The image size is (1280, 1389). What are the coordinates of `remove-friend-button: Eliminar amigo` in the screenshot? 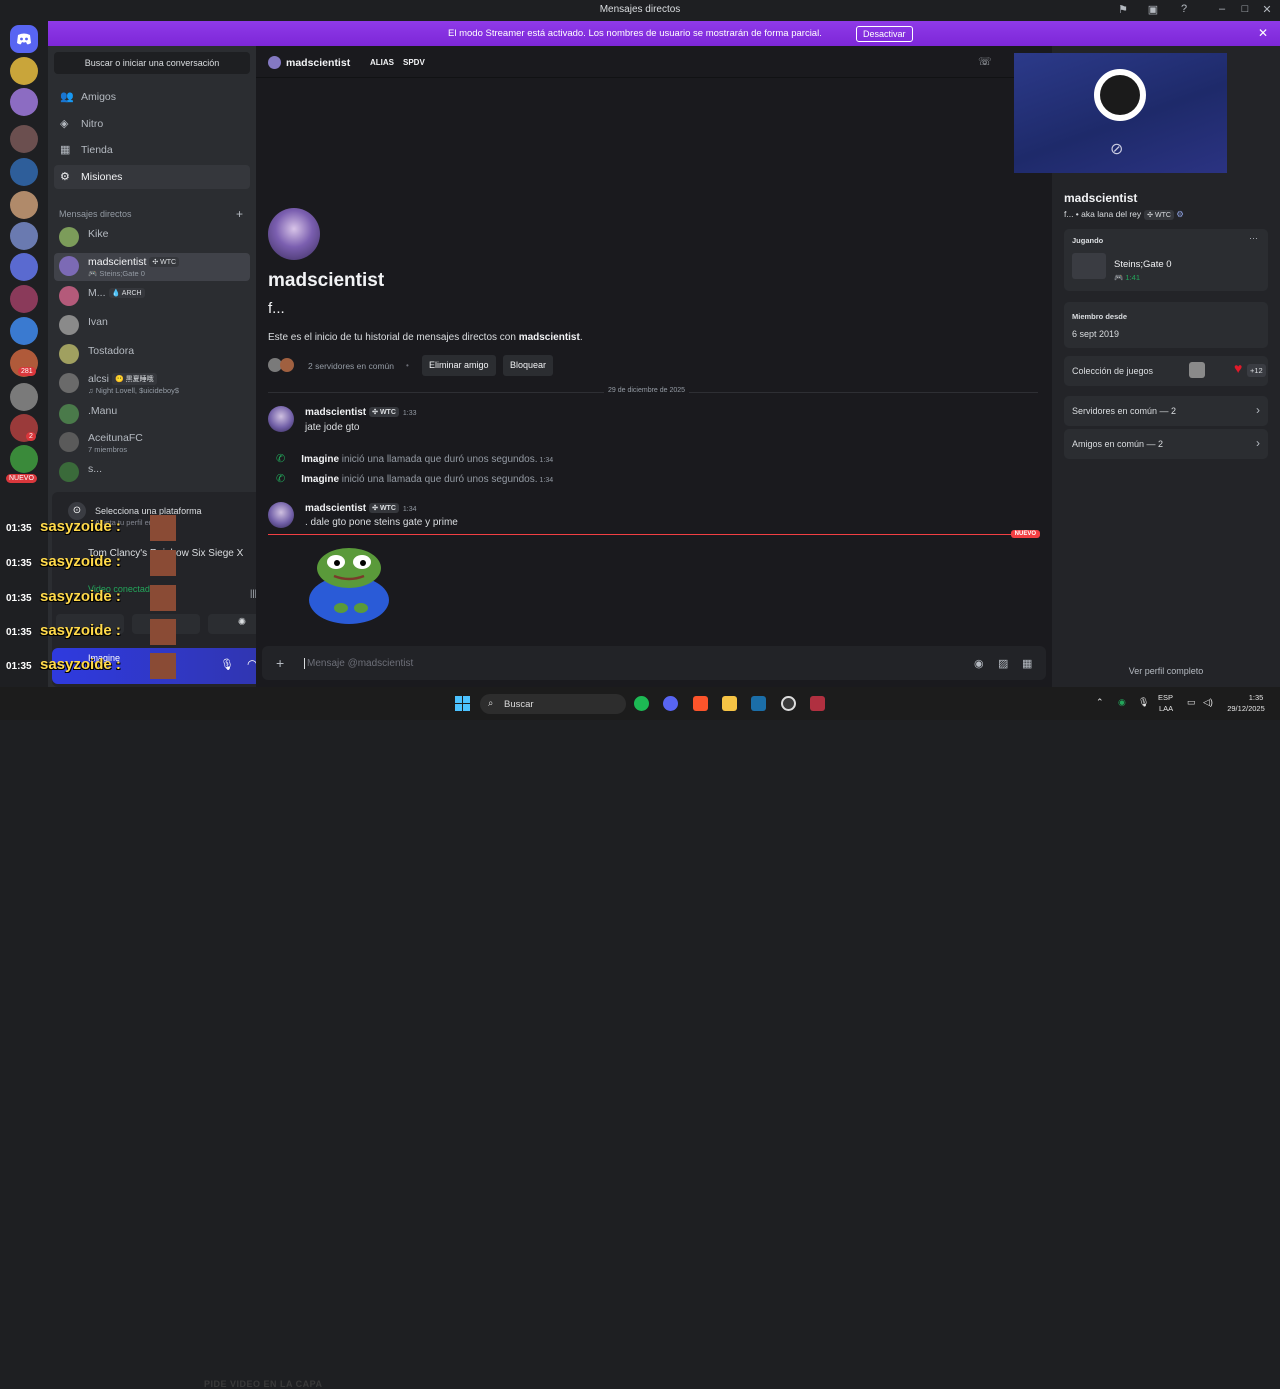 It's located at (459, 365).